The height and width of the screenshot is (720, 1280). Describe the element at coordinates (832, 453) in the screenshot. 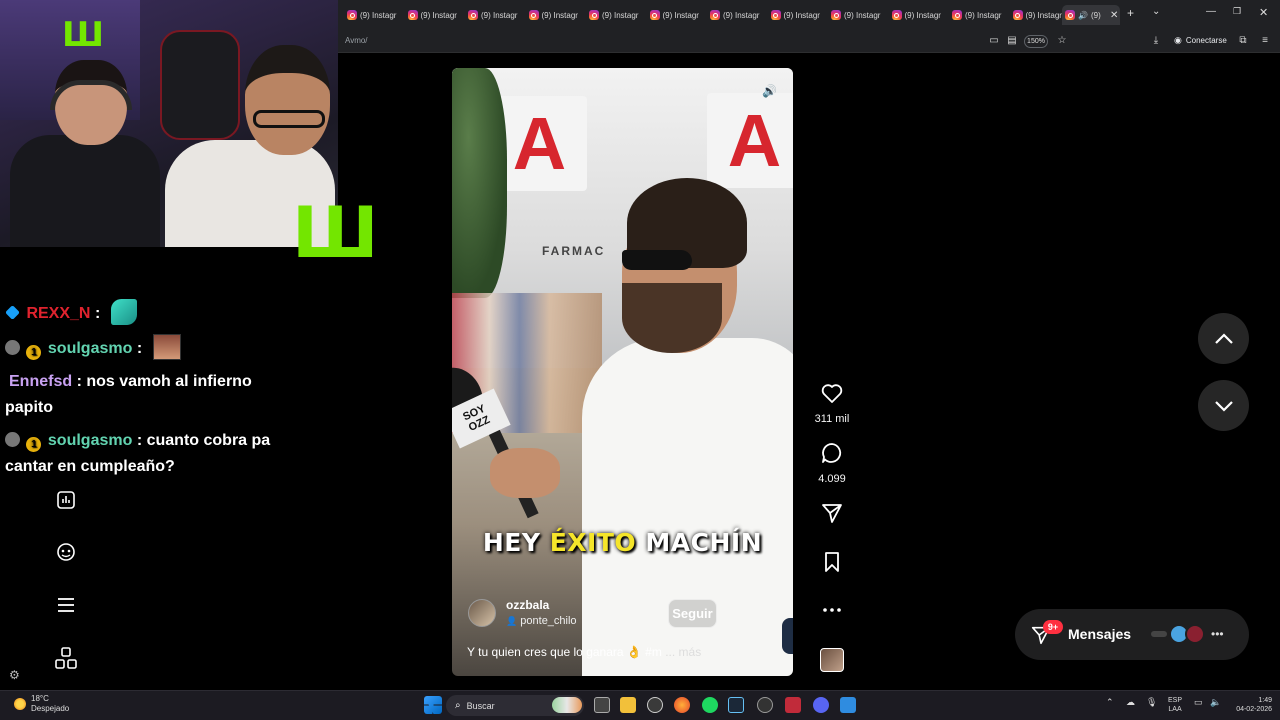

I see `comment-icon` at that location.